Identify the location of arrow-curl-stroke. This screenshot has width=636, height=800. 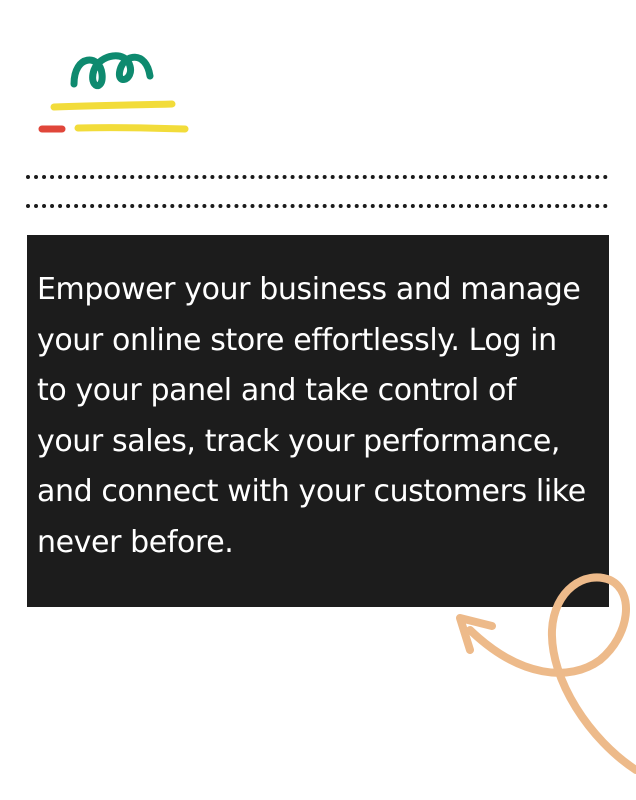
(551, 673).